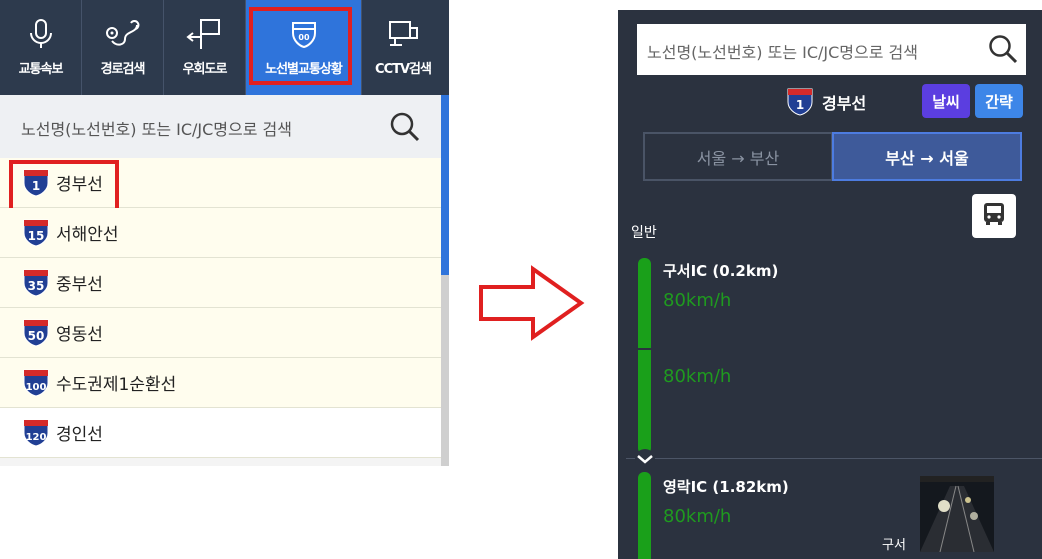 The height and width of the screenshot is (559, 1042). Describe the element at coordinates (220, 333) in the screenshot. I see `route-item-yeongdong: 50 영동선` at that location.